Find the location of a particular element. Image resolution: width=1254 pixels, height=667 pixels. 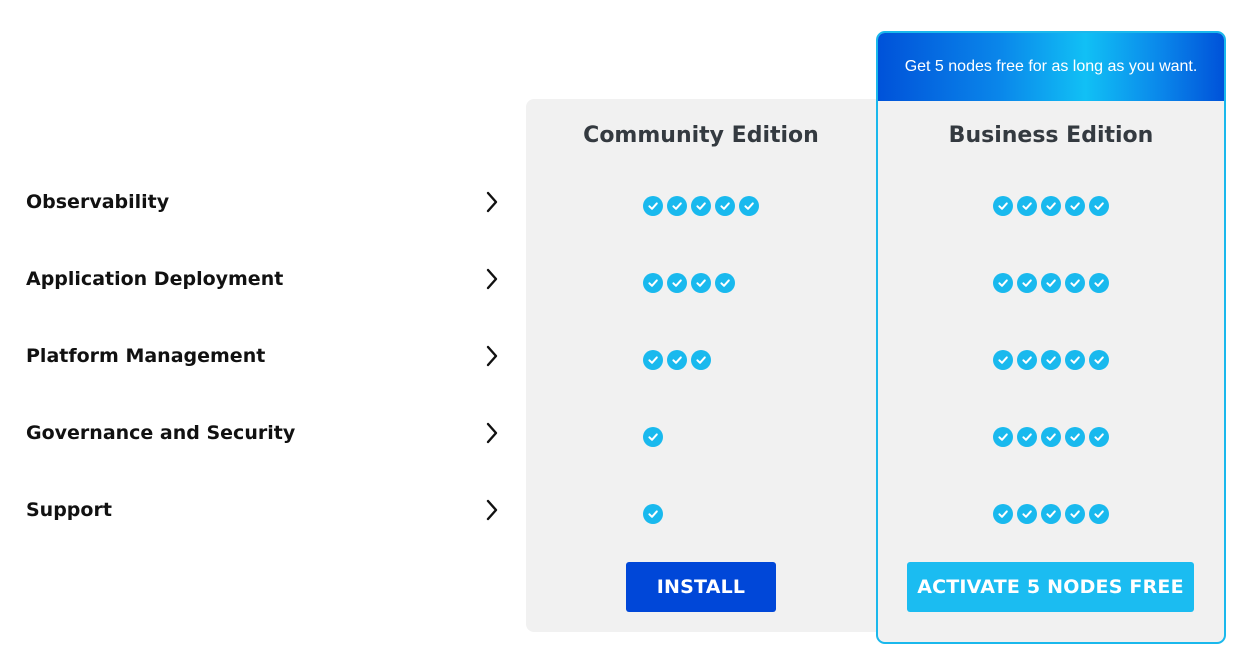

feature-row-observability: Observability is located at coordinates (265, 202).